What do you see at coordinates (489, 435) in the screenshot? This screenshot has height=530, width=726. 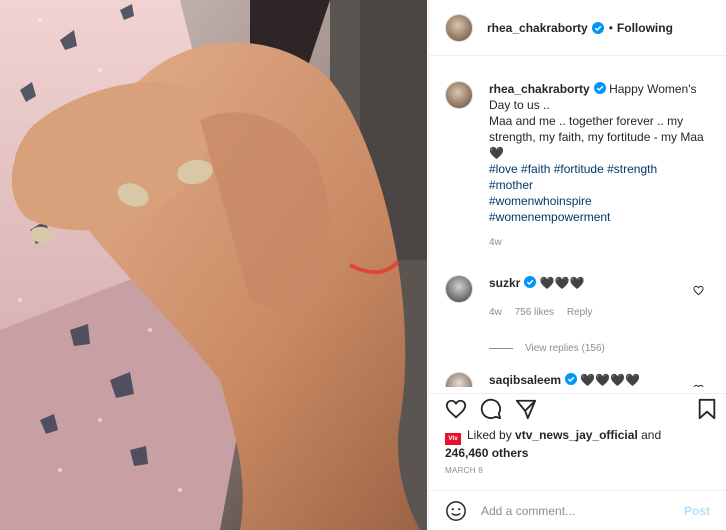 I see `liked-by-label: Liked by` at bounding box center [489, 435].